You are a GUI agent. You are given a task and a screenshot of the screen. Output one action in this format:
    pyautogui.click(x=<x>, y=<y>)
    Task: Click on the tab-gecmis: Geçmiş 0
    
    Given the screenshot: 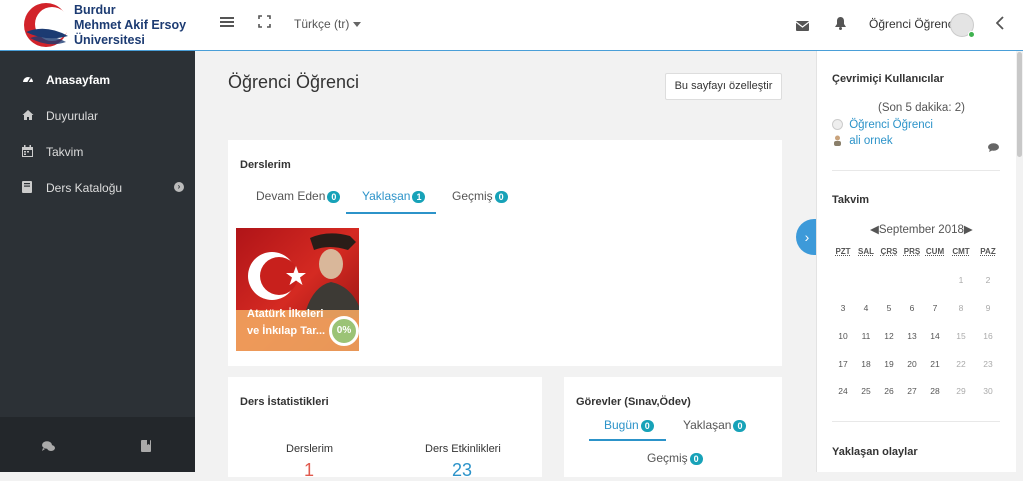 What is the action you would take?
    pyautogui.click(x=480, y=196)
    